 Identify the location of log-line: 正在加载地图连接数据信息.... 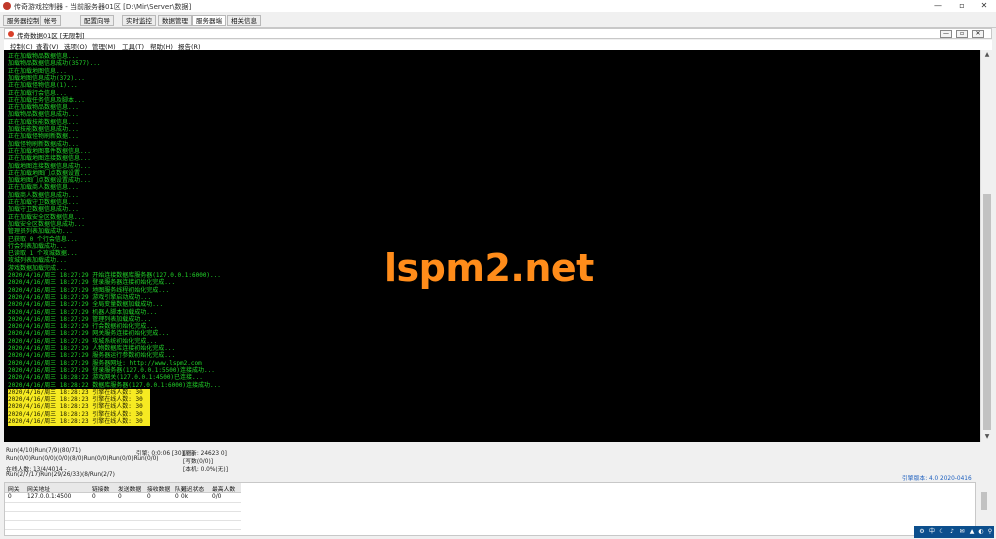
(49, 159).